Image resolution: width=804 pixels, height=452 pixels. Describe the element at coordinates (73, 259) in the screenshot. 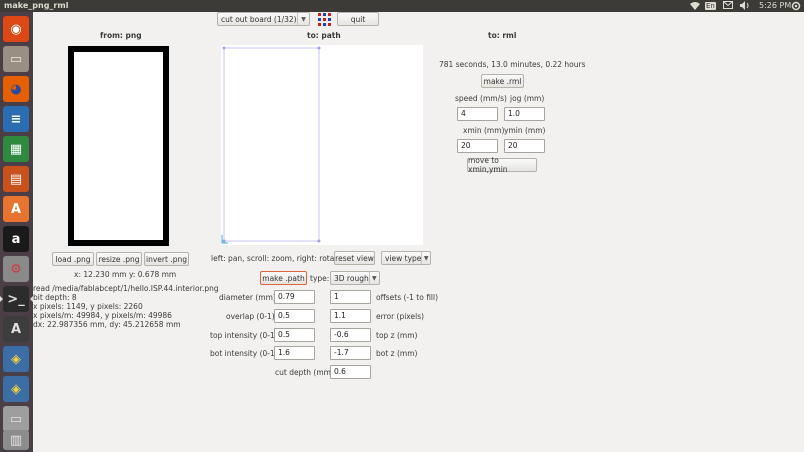

I see `load-png-button: load .png` at that location.